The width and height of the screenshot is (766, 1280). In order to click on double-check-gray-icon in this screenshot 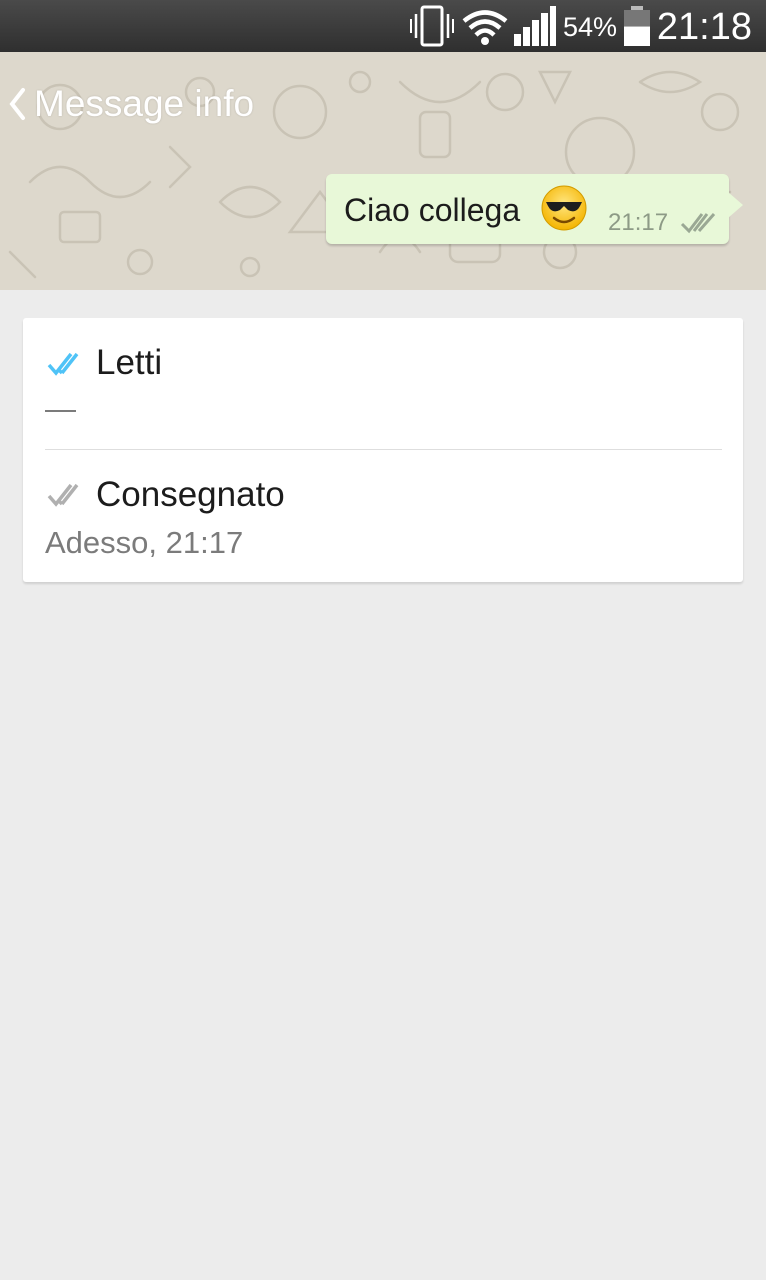, I will do `click(63, 495)`.